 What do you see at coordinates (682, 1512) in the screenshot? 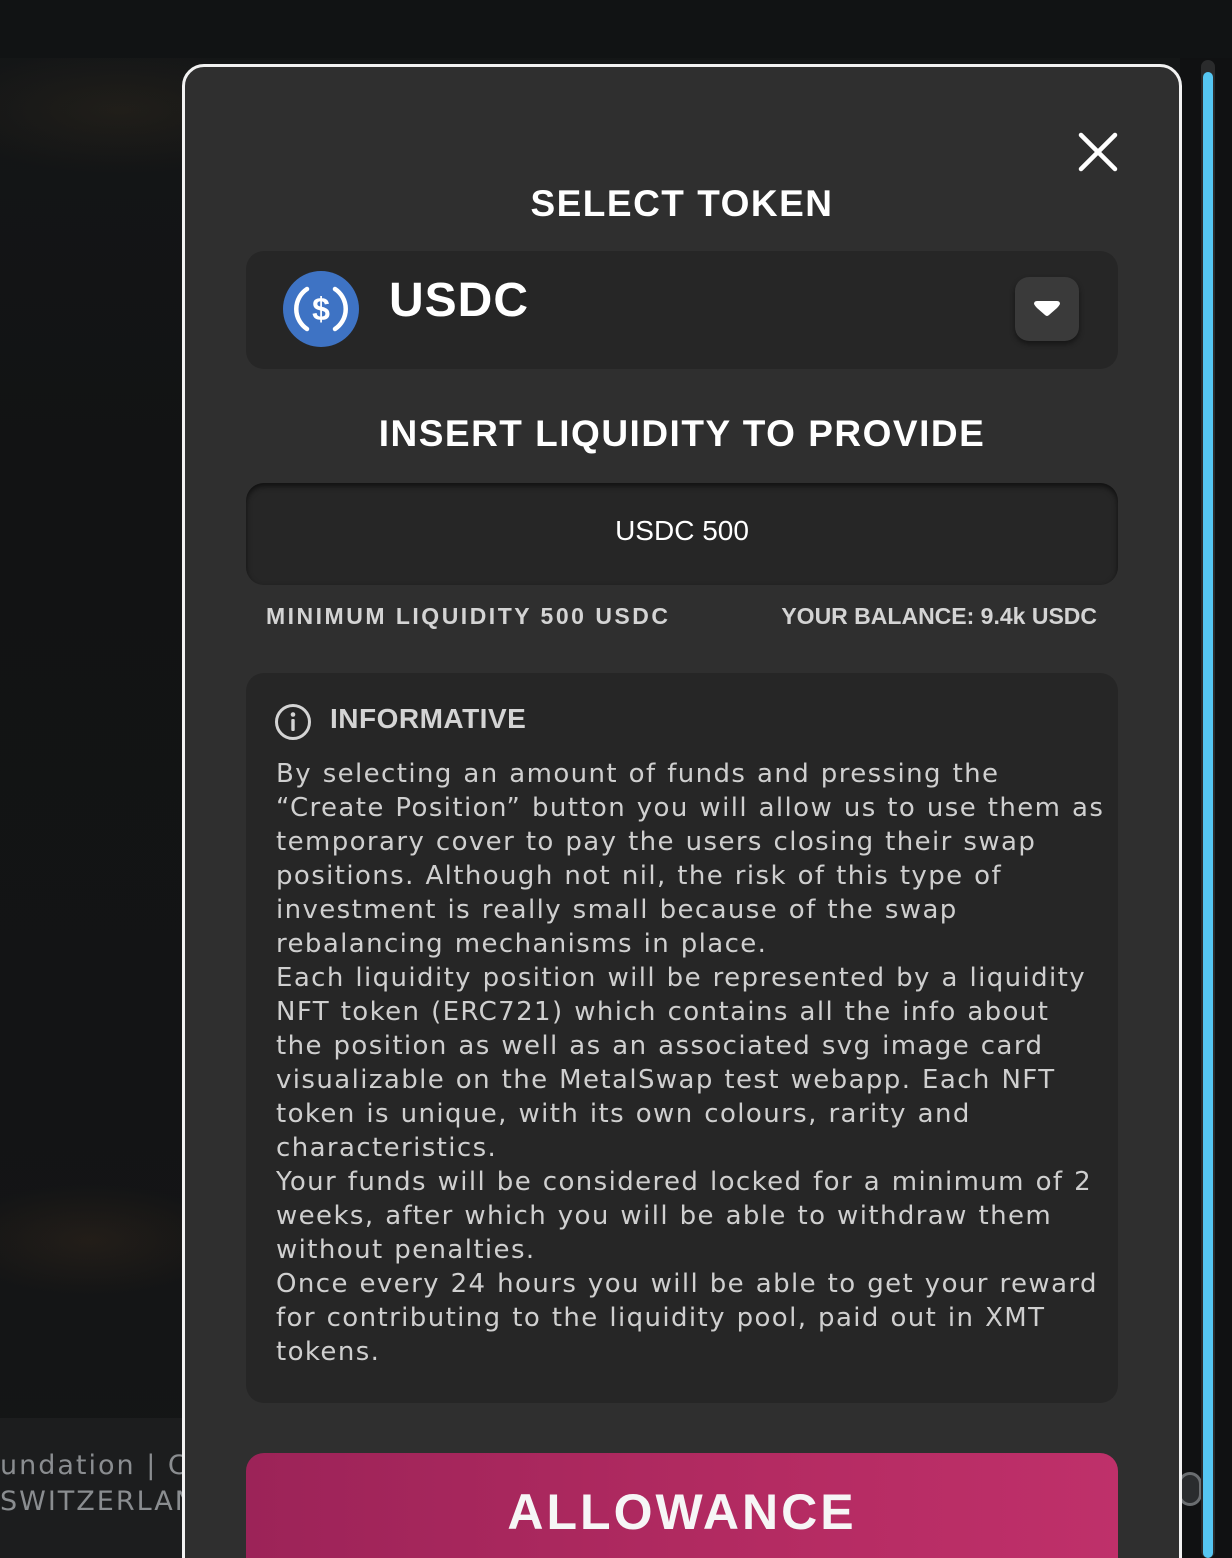
I see `allowance-button-label: ALLOWANCE` at bounding box center [682, 1512].